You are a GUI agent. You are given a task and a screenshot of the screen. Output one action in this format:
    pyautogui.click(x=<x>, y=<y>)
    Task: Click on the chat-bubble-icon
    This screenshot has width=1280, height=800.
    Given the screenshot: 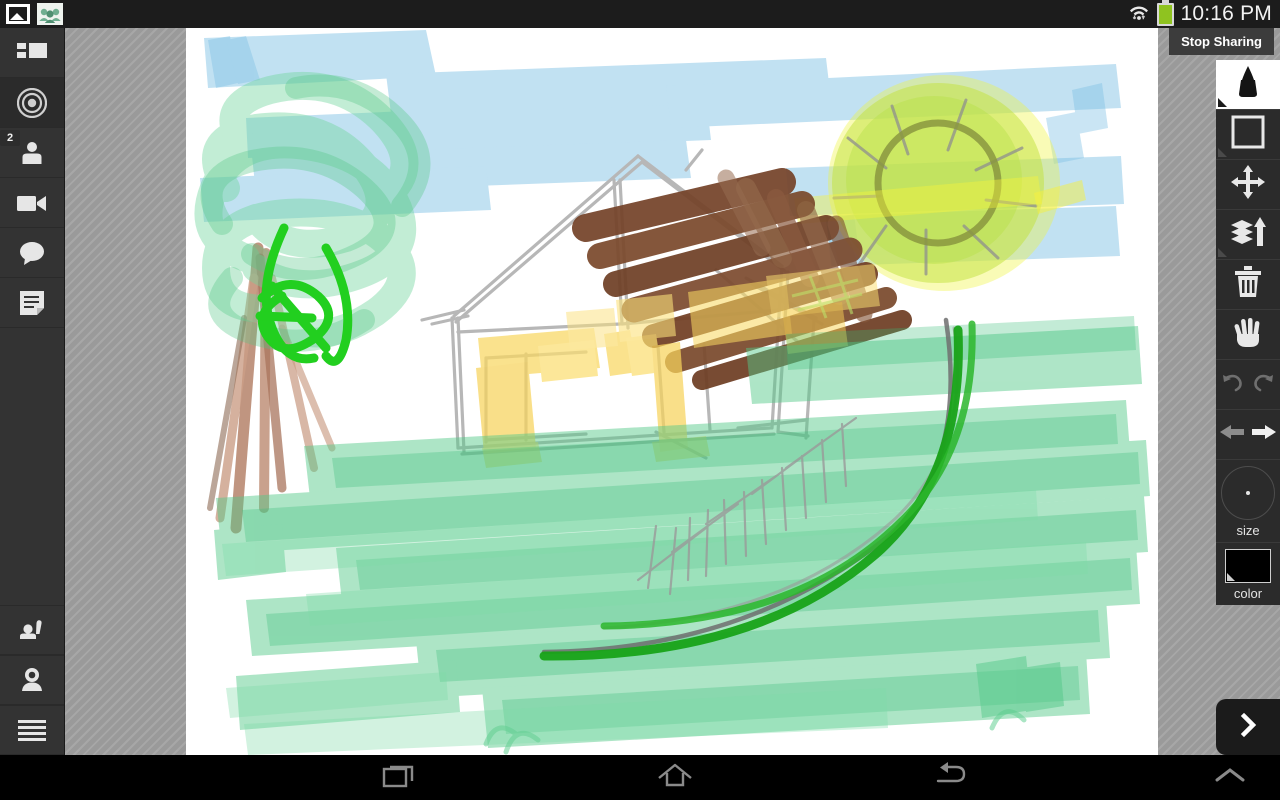 What is the action you would take?
    pyautogui.click(x=32, y=253)
    